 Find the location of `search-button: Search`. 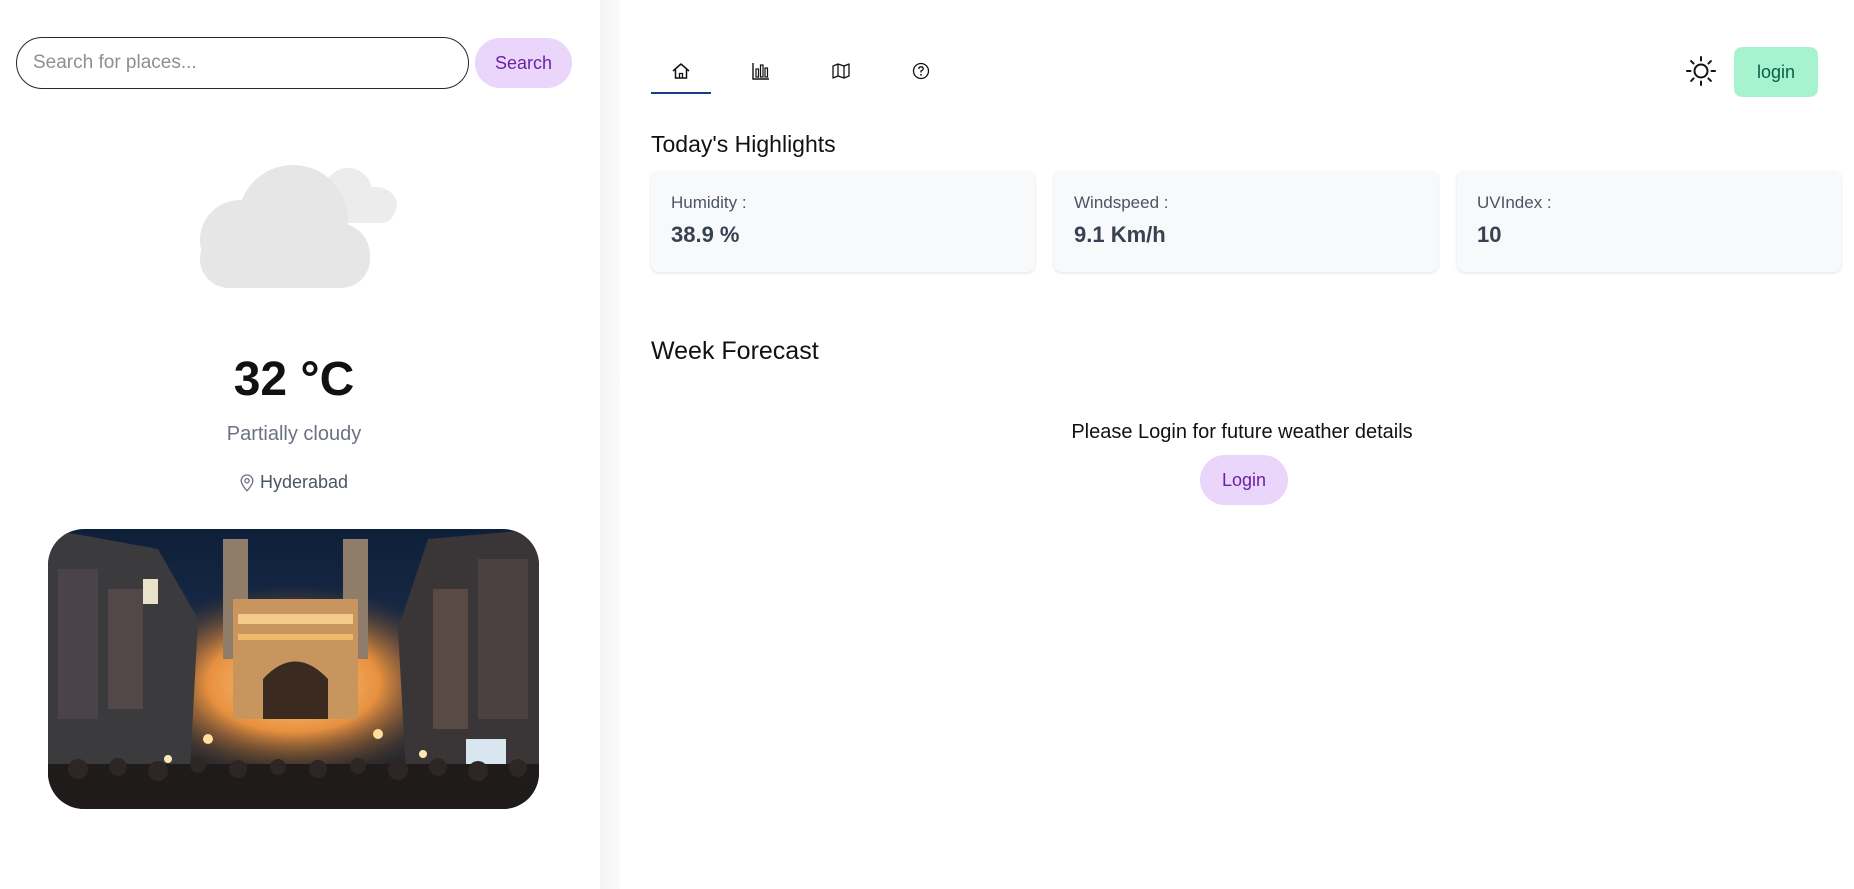

search-button: Search is located at coordinates (523, 63).